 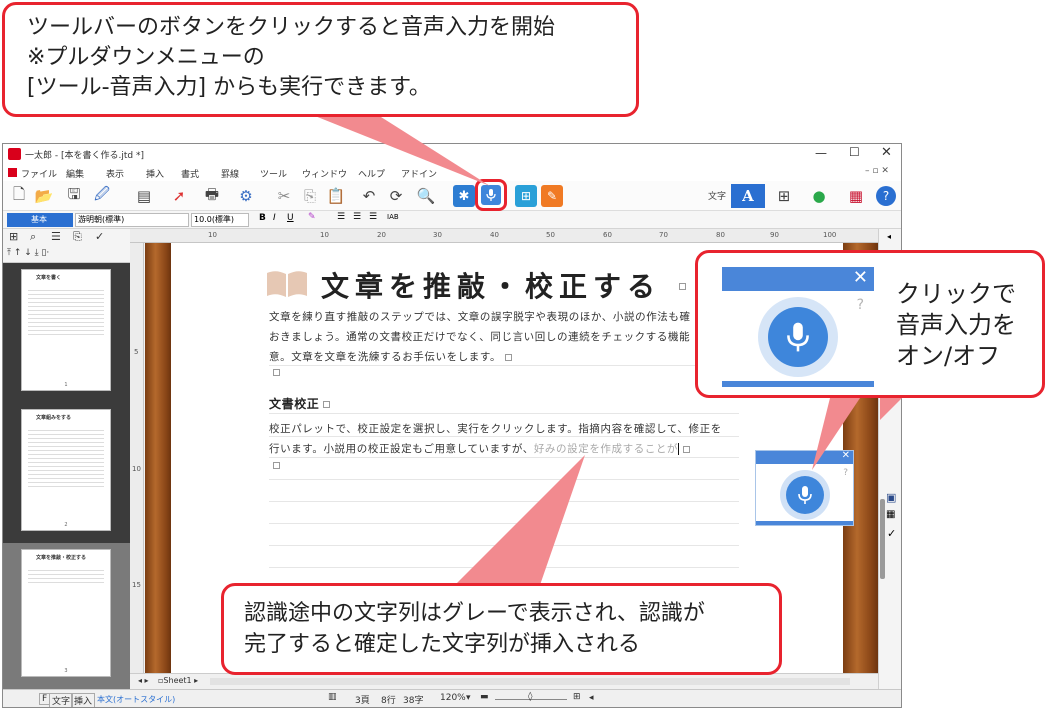 I want to click on callout-line: ツールバーのボタンをクリックすると音声入力を開始, so click(x=291, y=27).